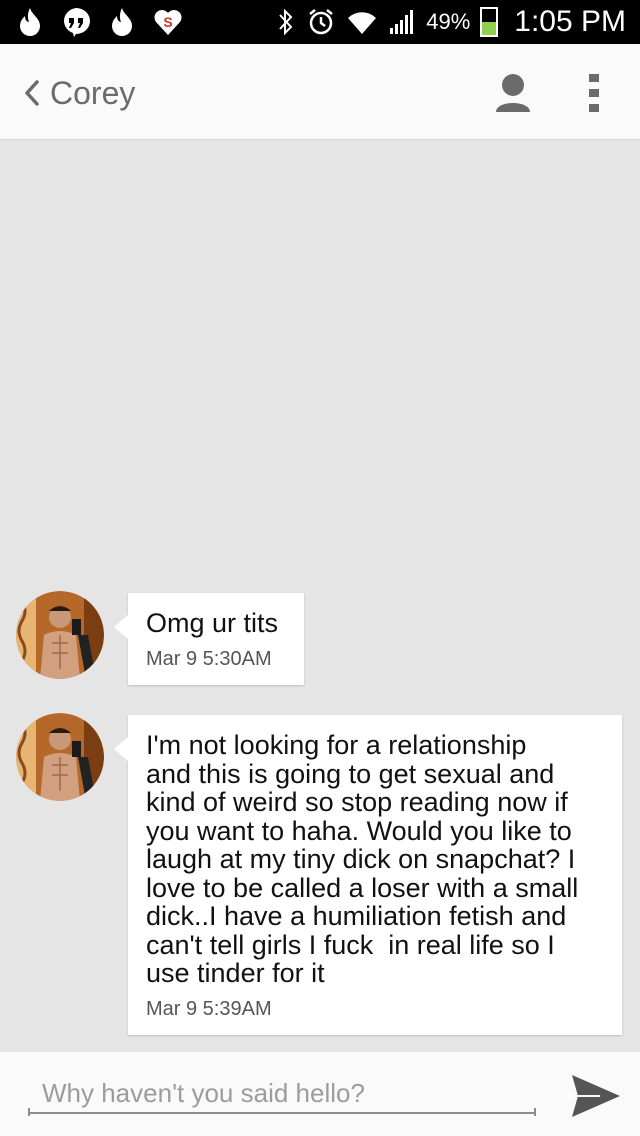  I want to click on battery-percent: 49%, so click(448, 21).